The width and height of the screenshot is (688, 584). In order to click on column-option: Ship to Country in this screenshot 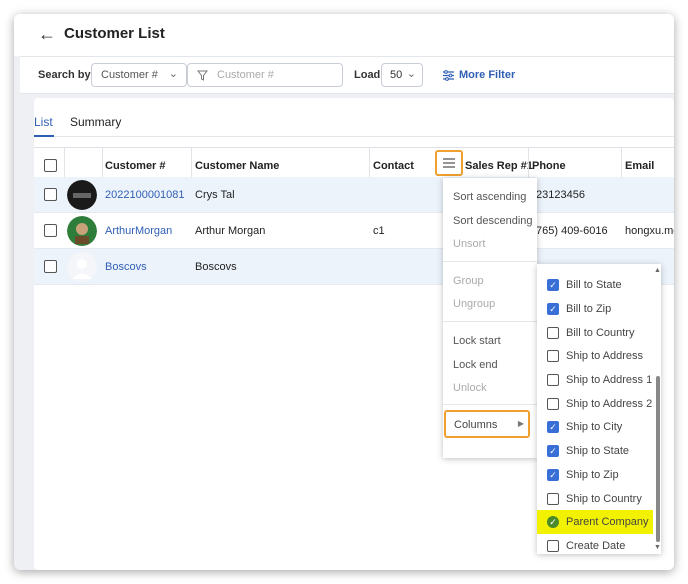, I will do `click(595, 499)`.